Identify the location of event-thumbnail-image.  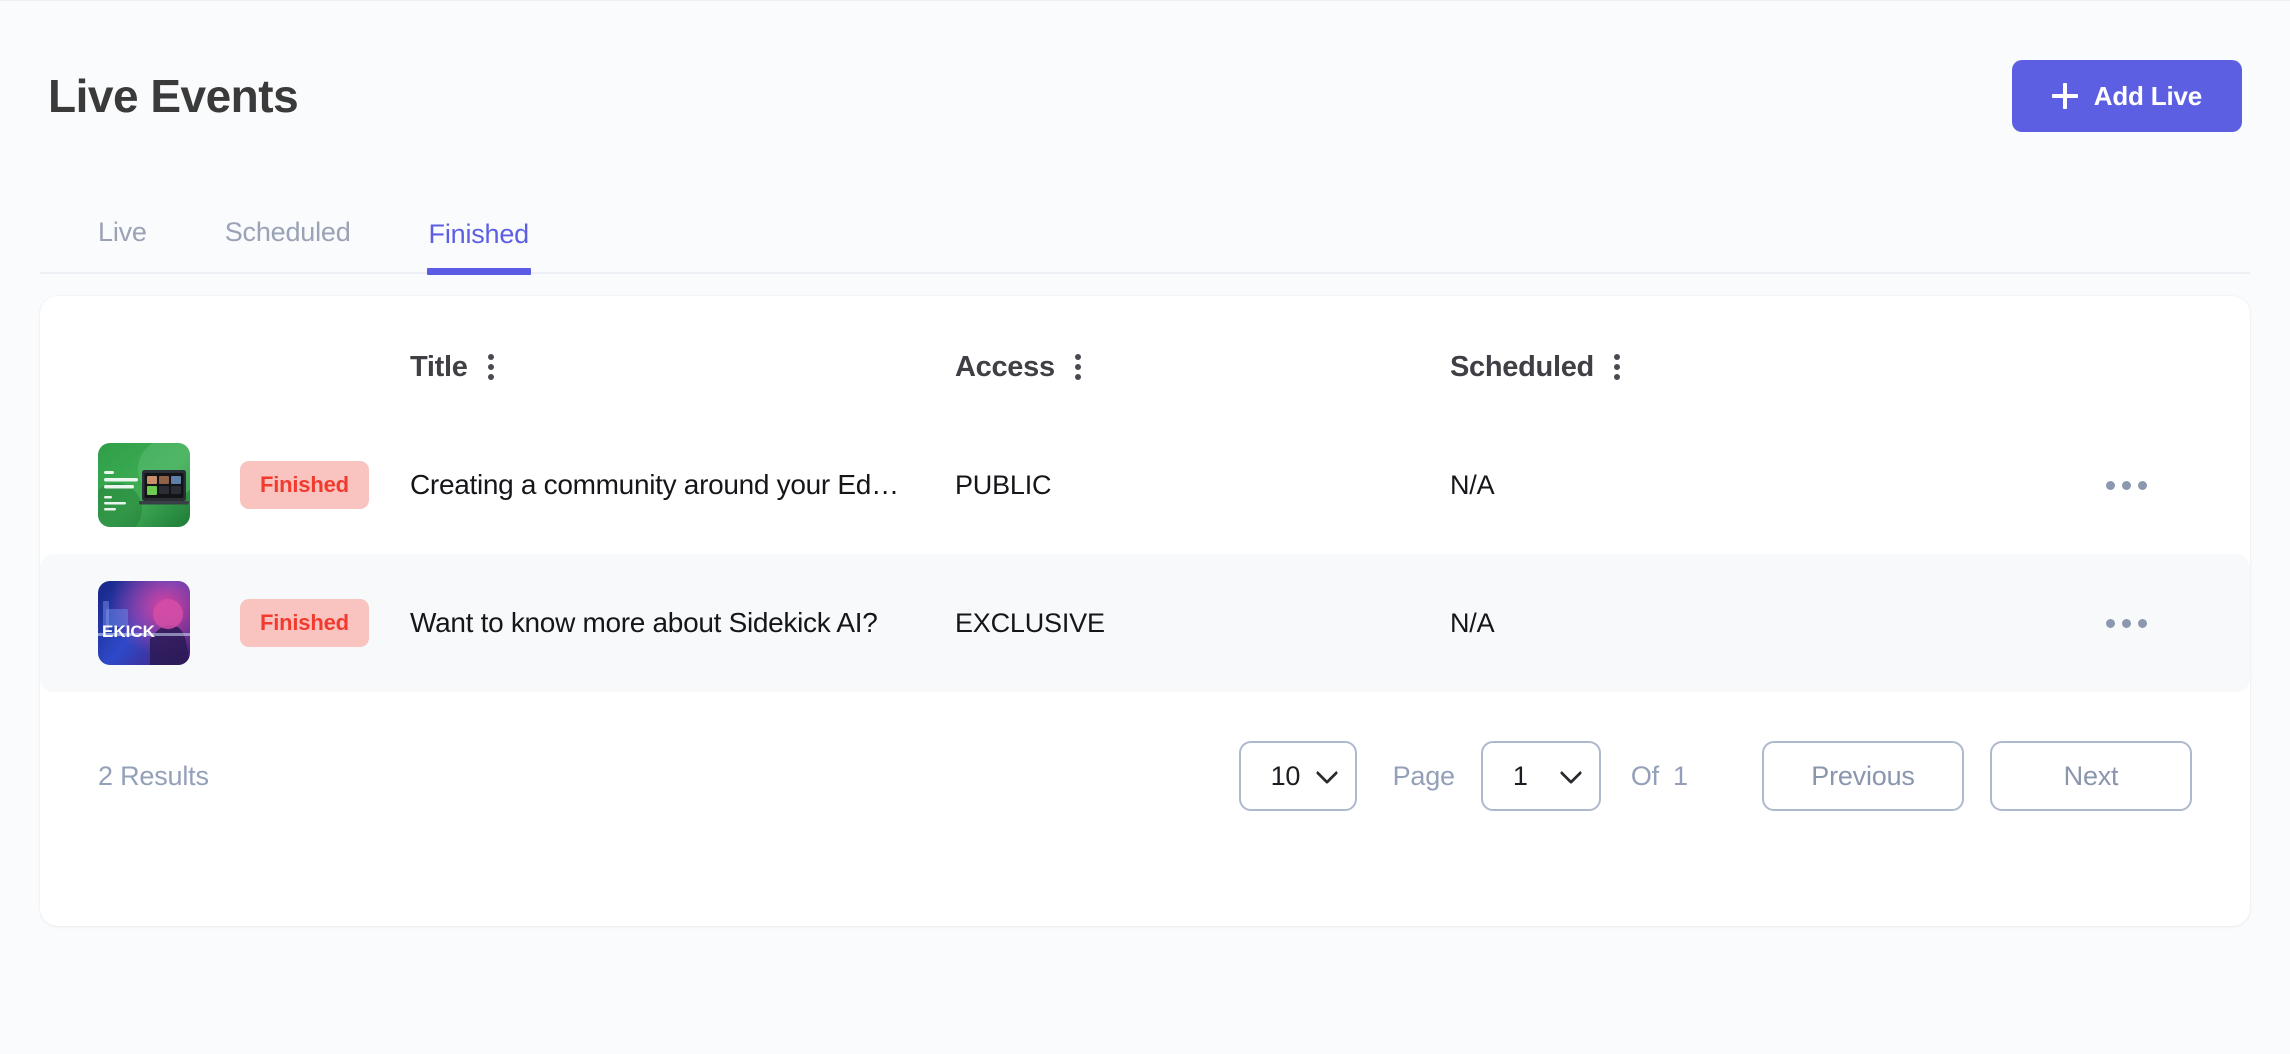
(144, 485).